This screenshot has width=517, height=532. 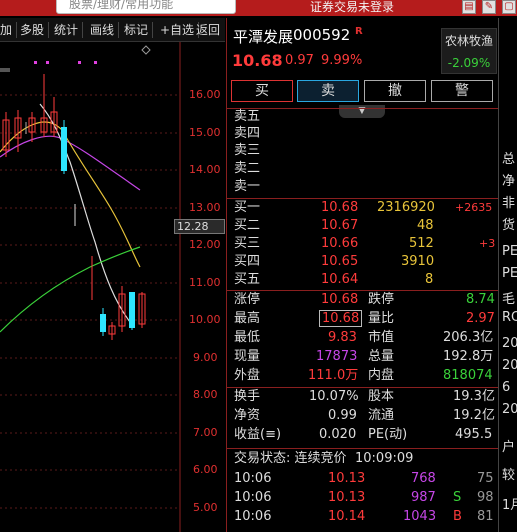 I want to click on stats-row: 换手 10.07% 股本 19.3亿, so click(x=363, y=396).